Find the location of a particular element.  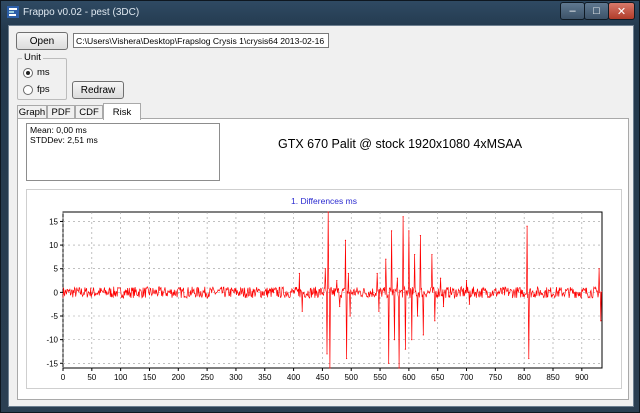

y-tick-label: 10 is located at coordinates (53, 245).